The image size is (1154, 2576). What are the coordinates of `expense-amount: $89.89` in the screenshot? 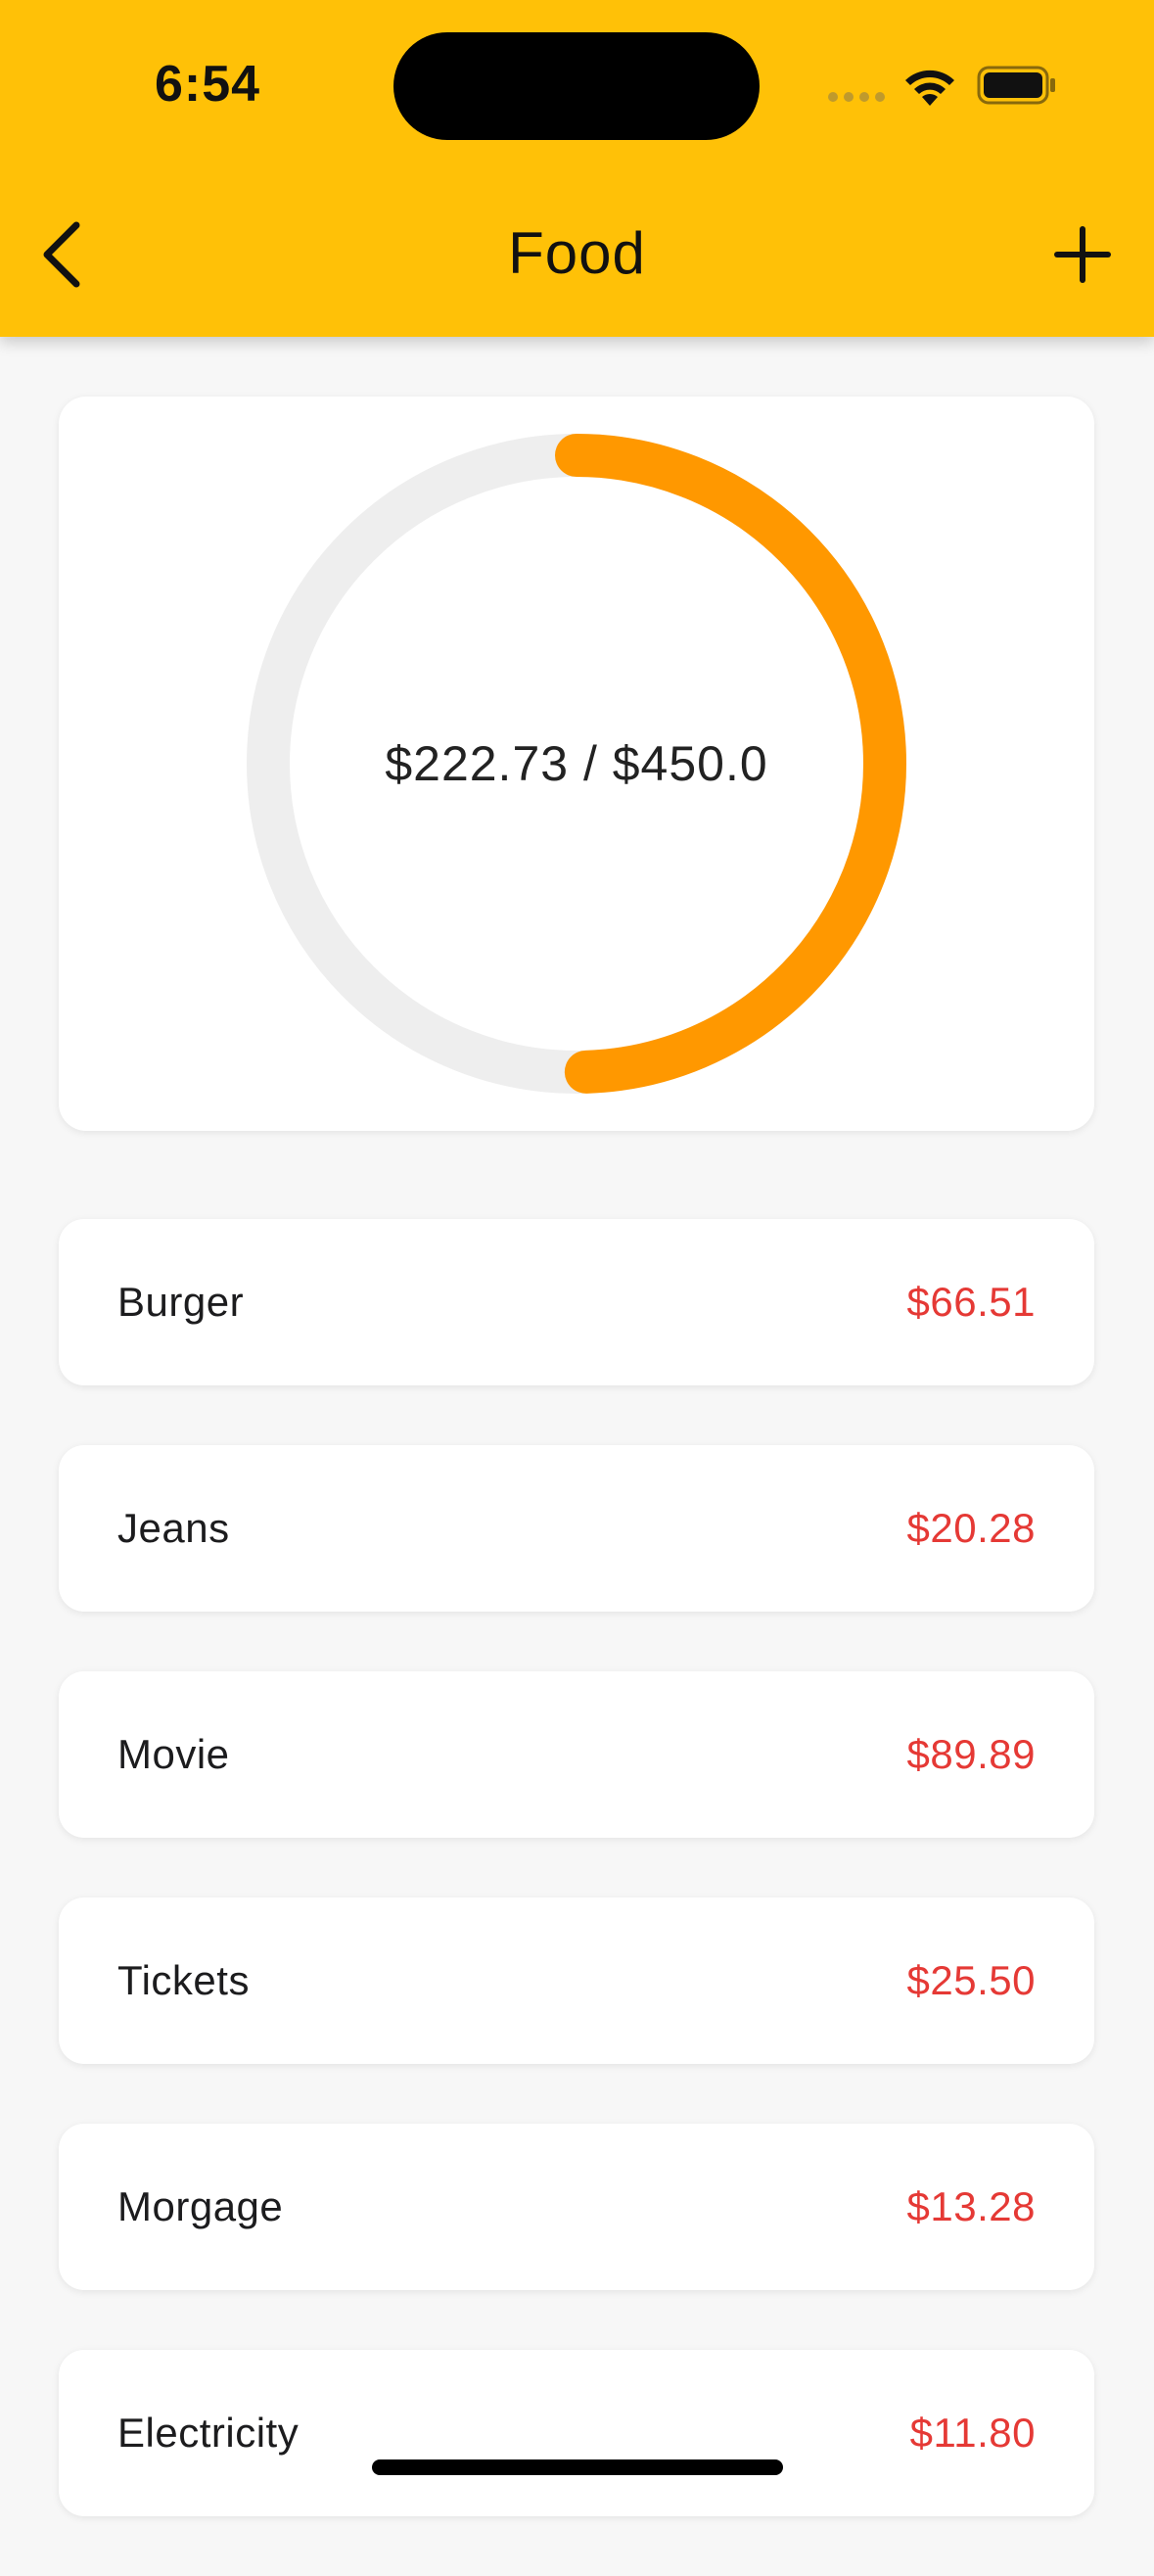 It's located at (971, 1754).